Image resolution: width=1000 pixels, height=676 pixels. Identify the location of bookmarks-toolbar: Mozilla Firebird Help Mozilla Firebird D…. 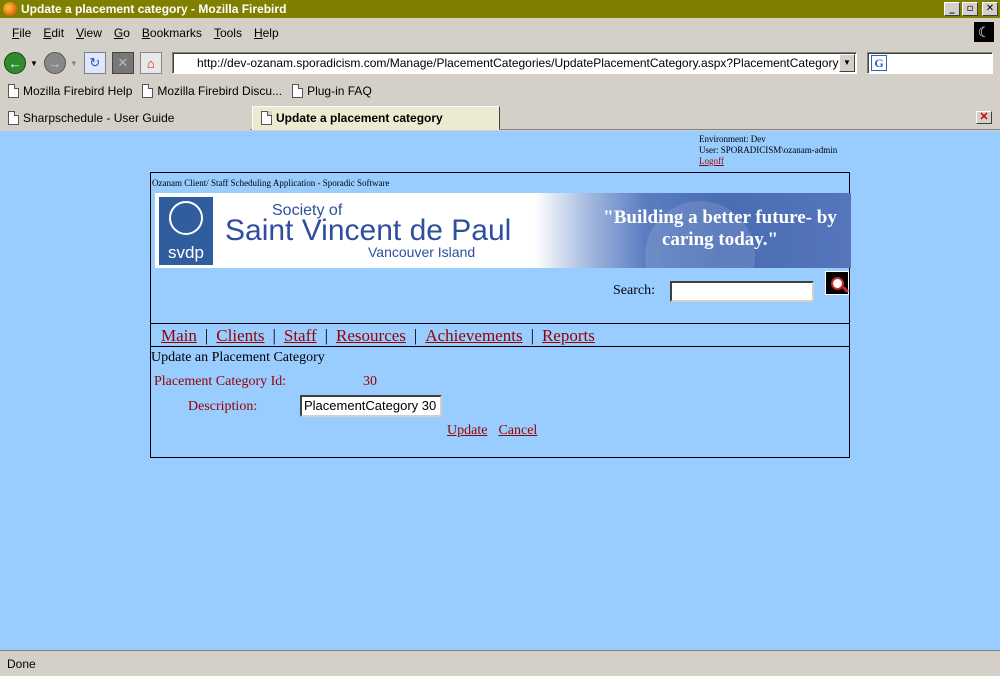
(500, 91).